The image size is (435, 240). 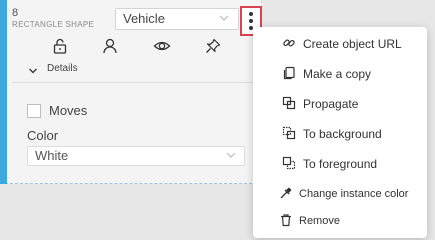 What do you see at coordinates (162, 46) in the screenshot?
I see `eye-icon` at bounding box center [162, 46].